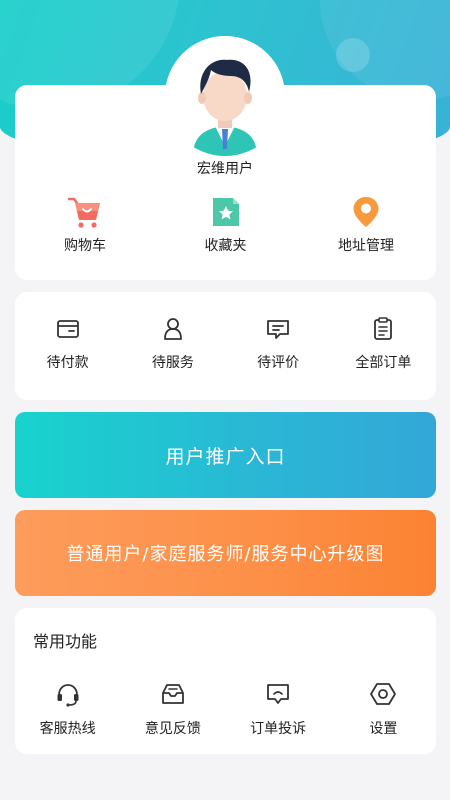  Describe the element at coordinates (383, 328) in the screenshot. I see `clipboard-icon` at that location.